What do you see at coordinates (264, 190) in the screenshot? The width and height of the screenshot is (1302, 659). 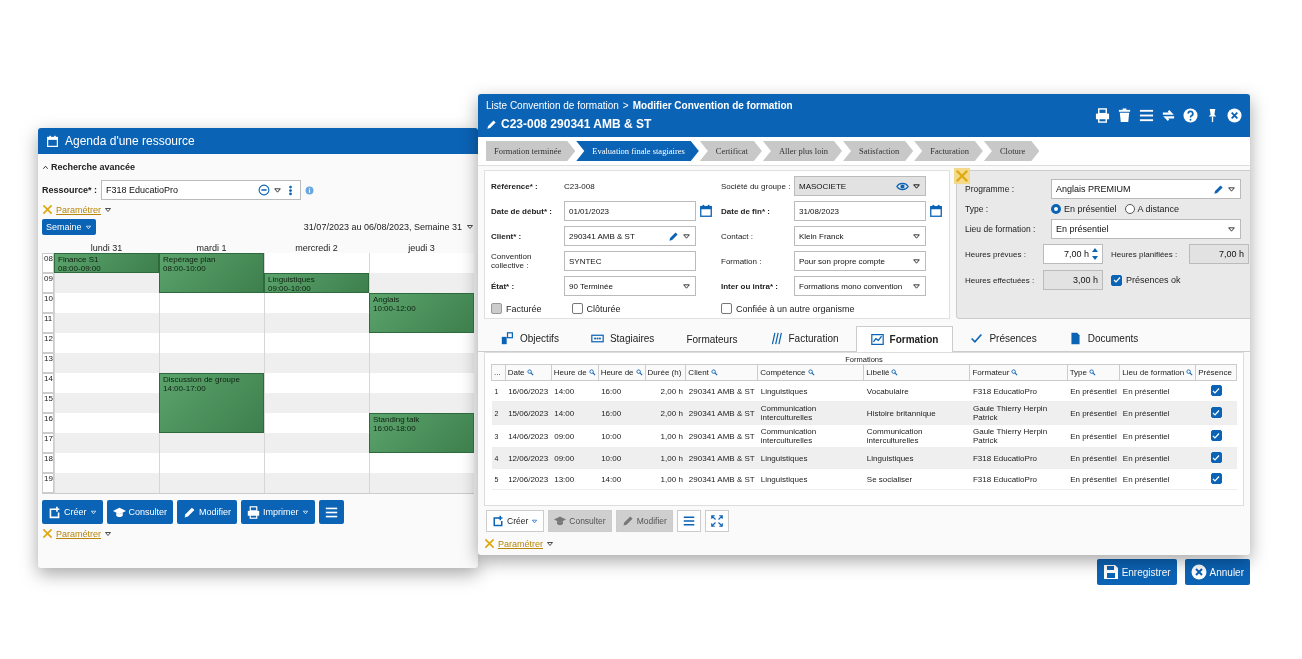 I see `clear-icon` at bounding box center [264, 190].